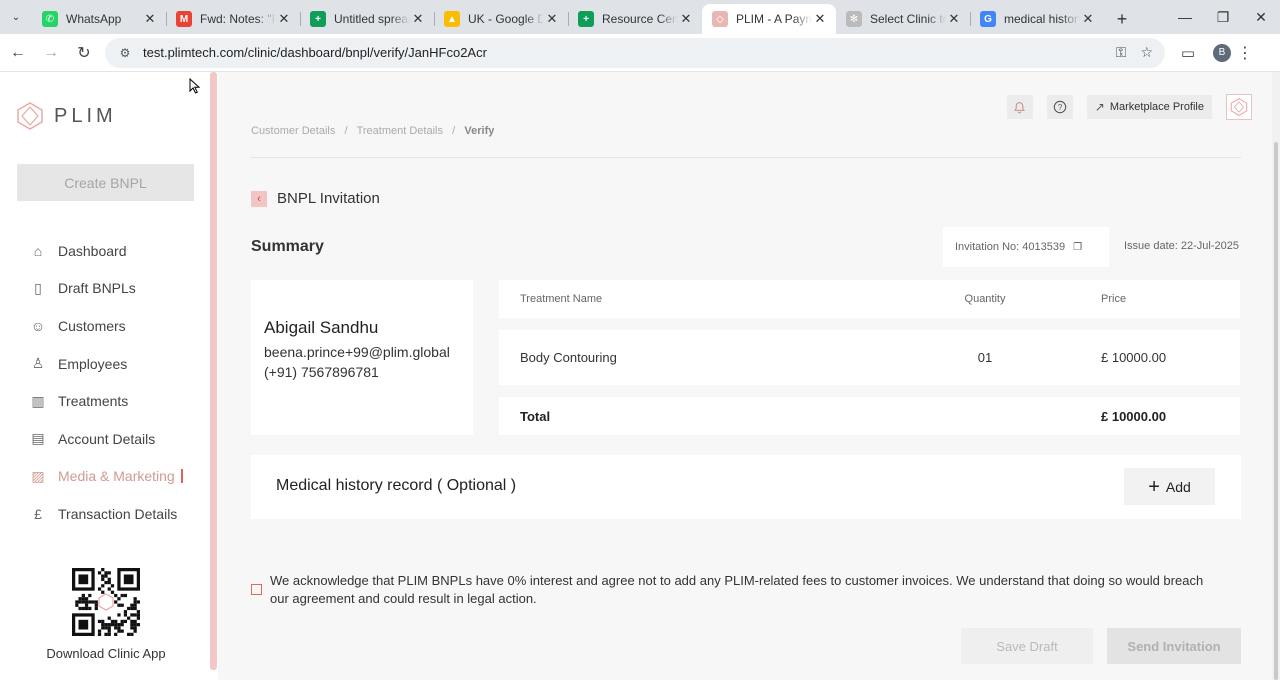  I want to click on sidebar-item-label: Treatments, so click(93, 401).